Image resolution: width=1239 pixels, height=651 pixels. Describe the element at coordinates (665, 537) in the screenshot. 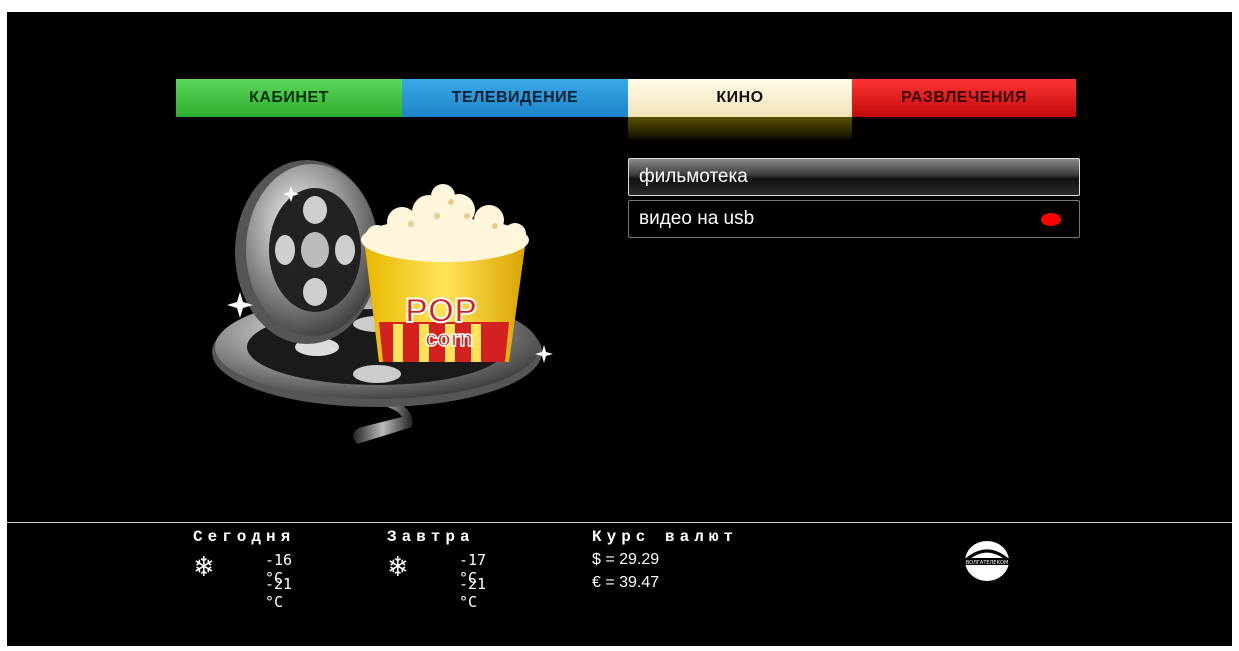

I see `currency-heading: Курс валют` at that location.